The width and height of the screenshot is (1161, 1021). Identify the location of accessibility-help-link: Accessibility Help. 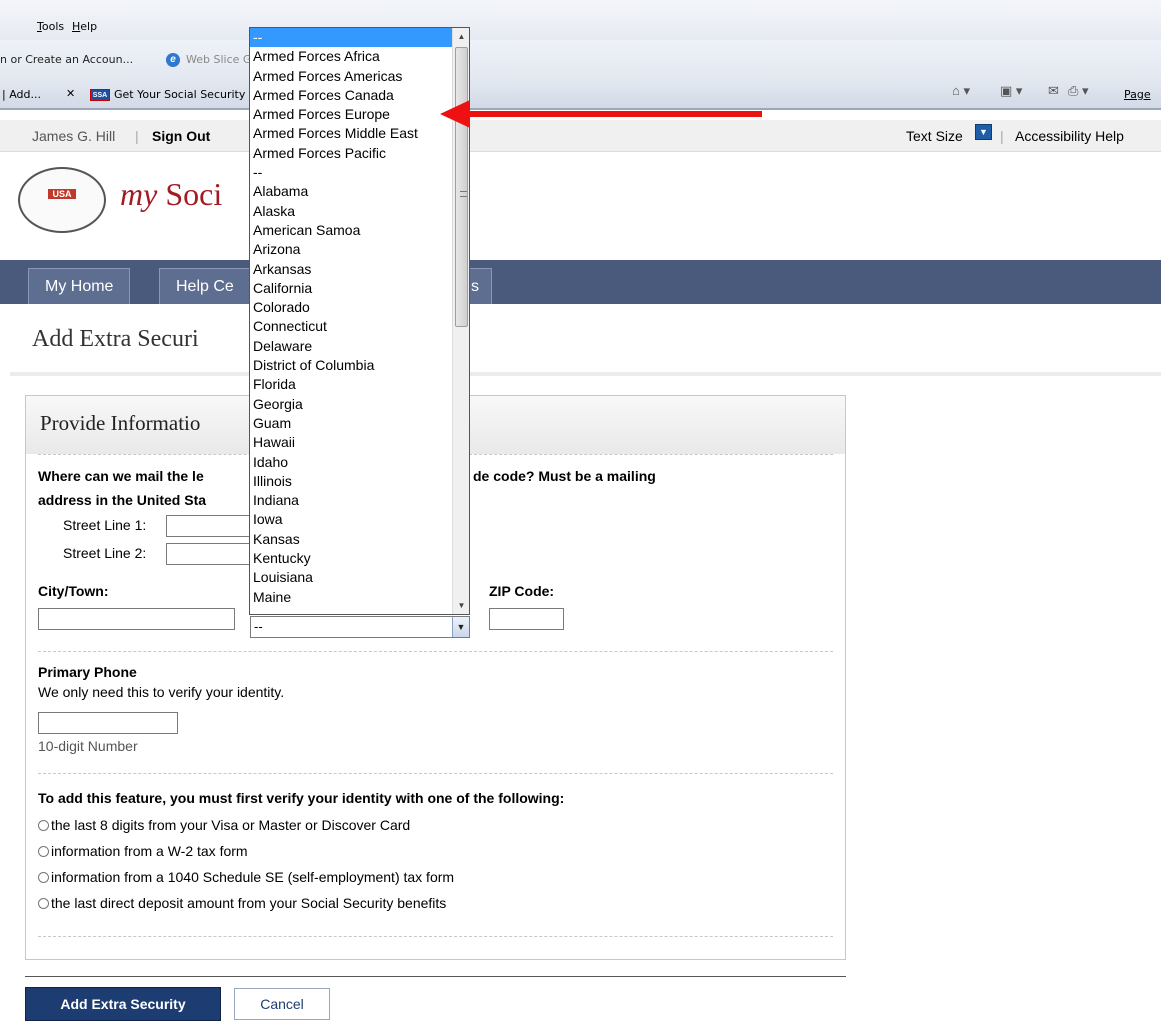
(1069, 136).